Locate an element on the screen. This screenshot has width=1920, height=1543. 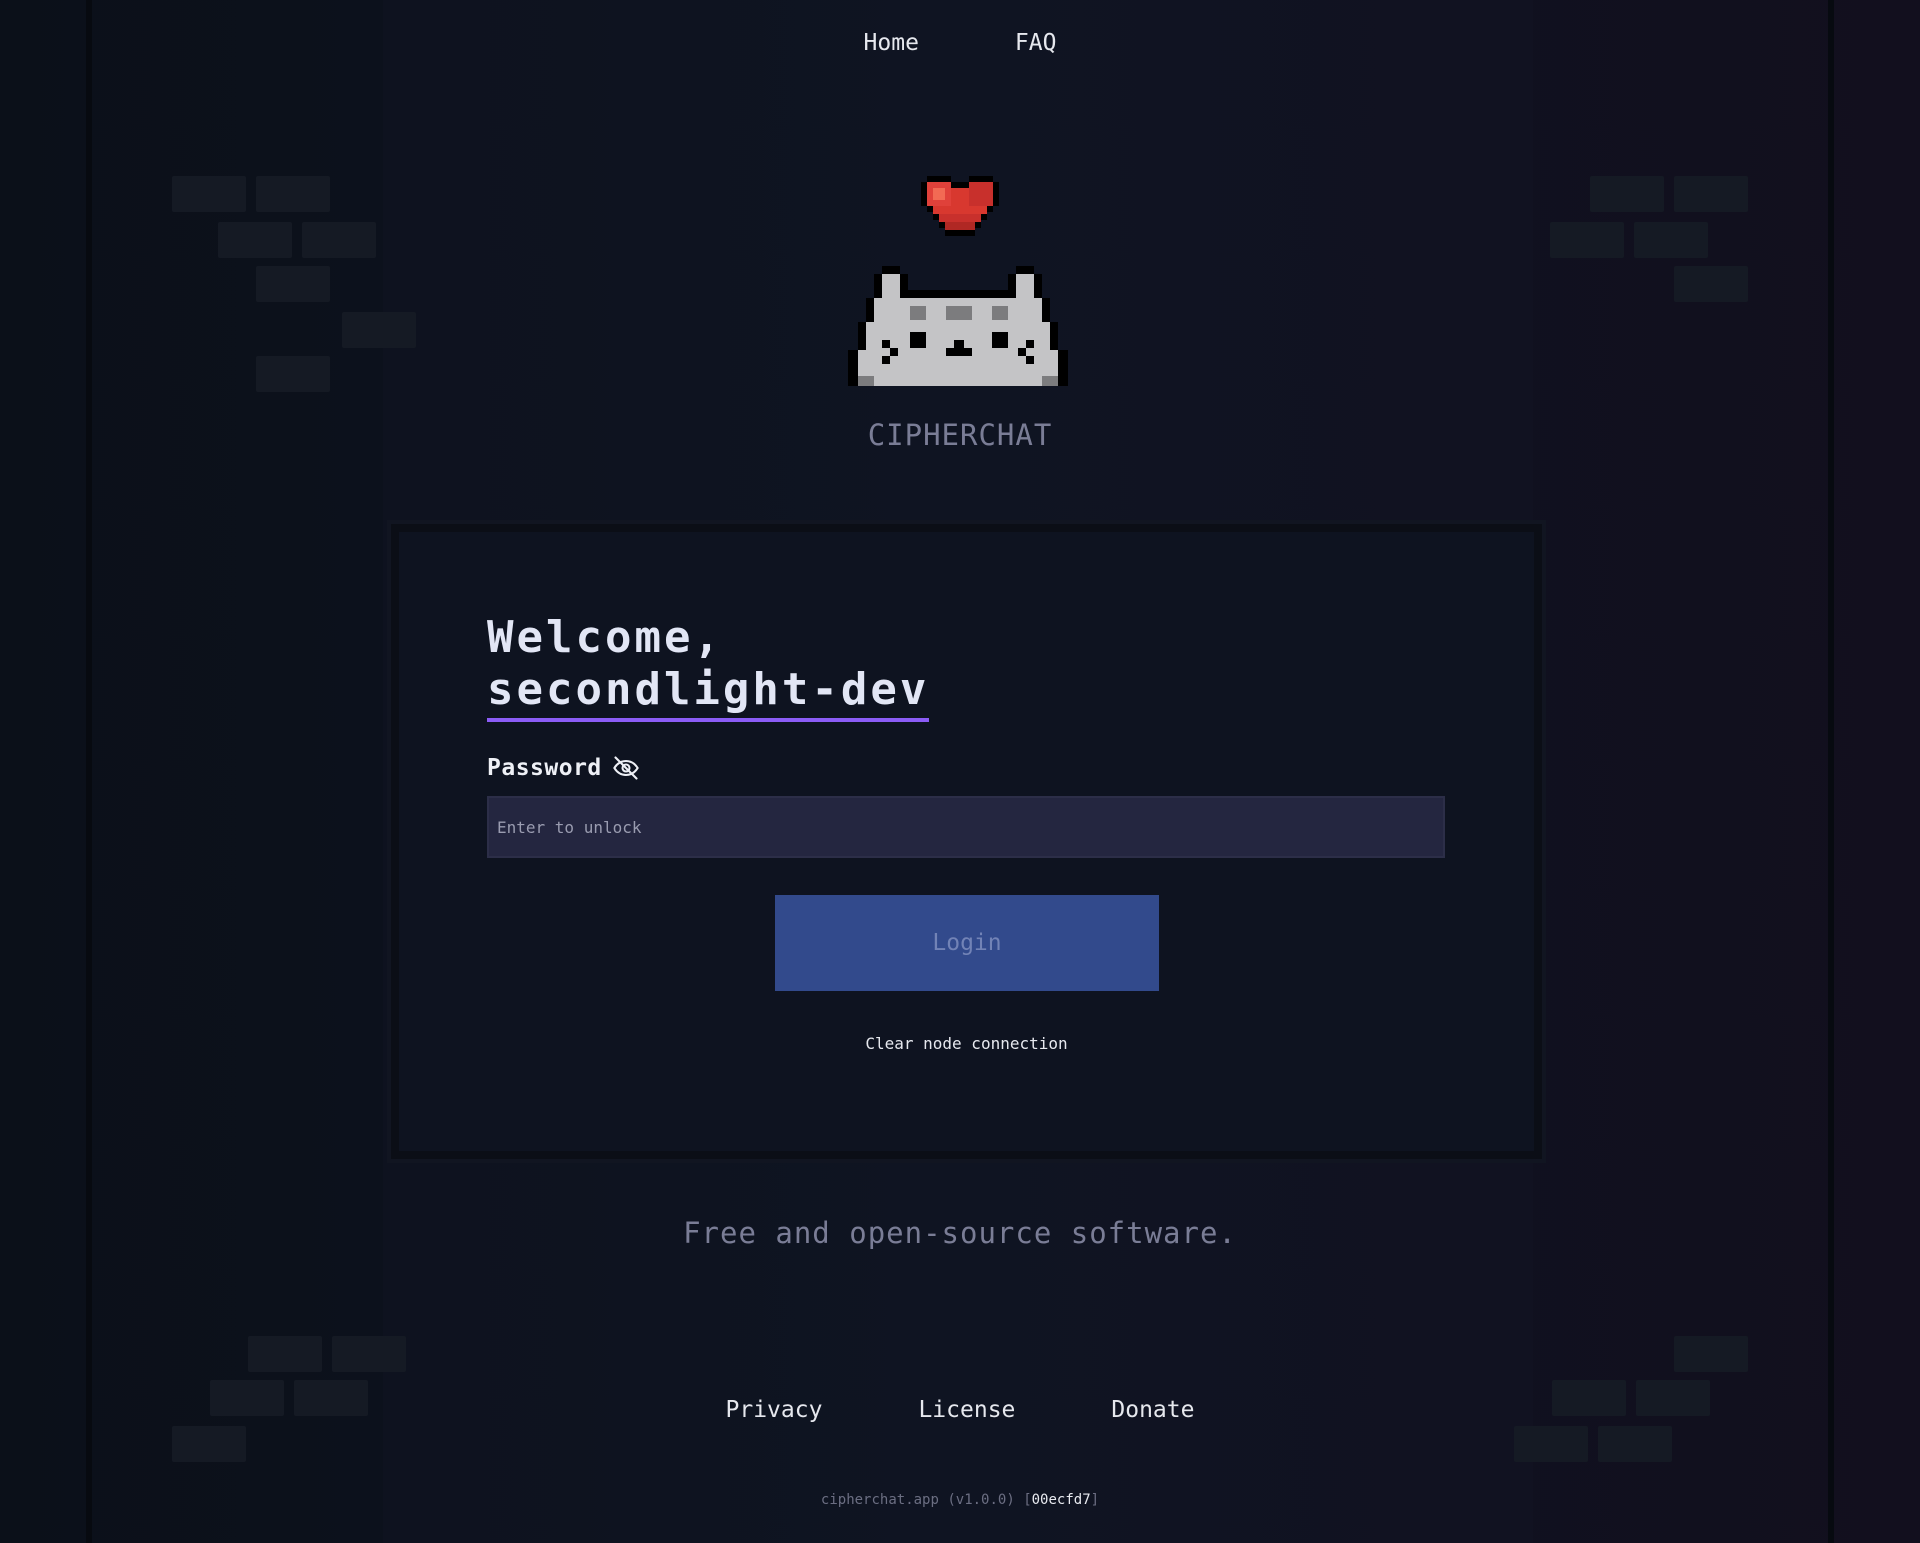
password-label-row: Password is located at coordinates (563, 768).